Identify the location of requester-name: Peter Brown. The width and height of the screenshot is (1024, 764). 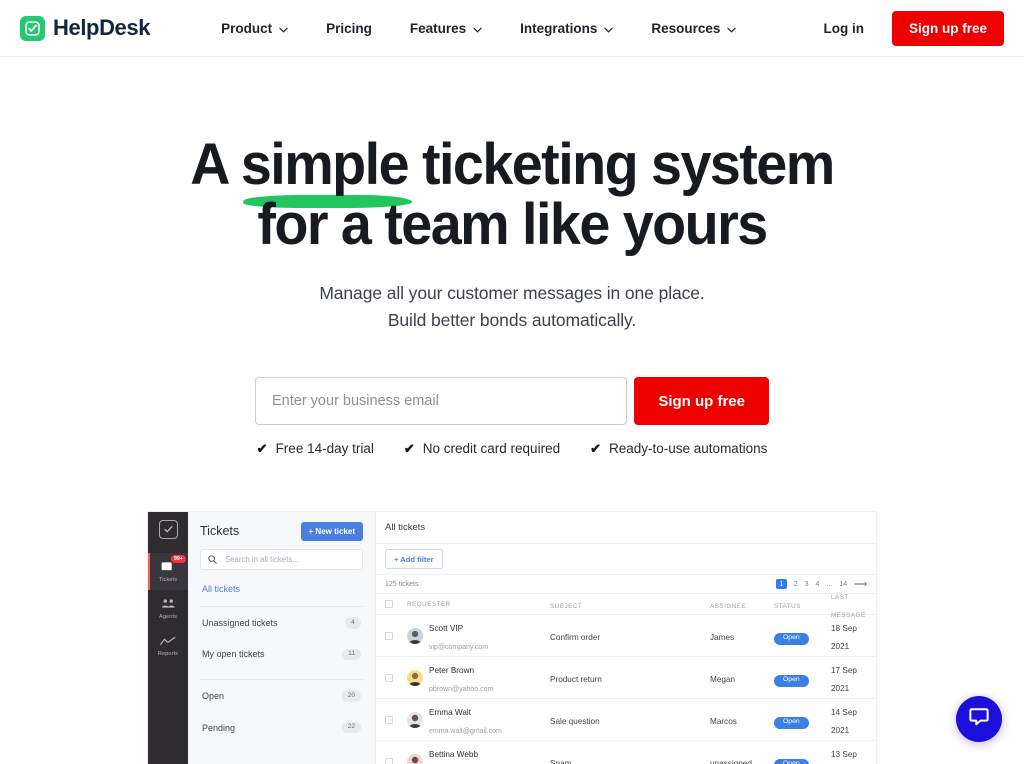
(452, 670).